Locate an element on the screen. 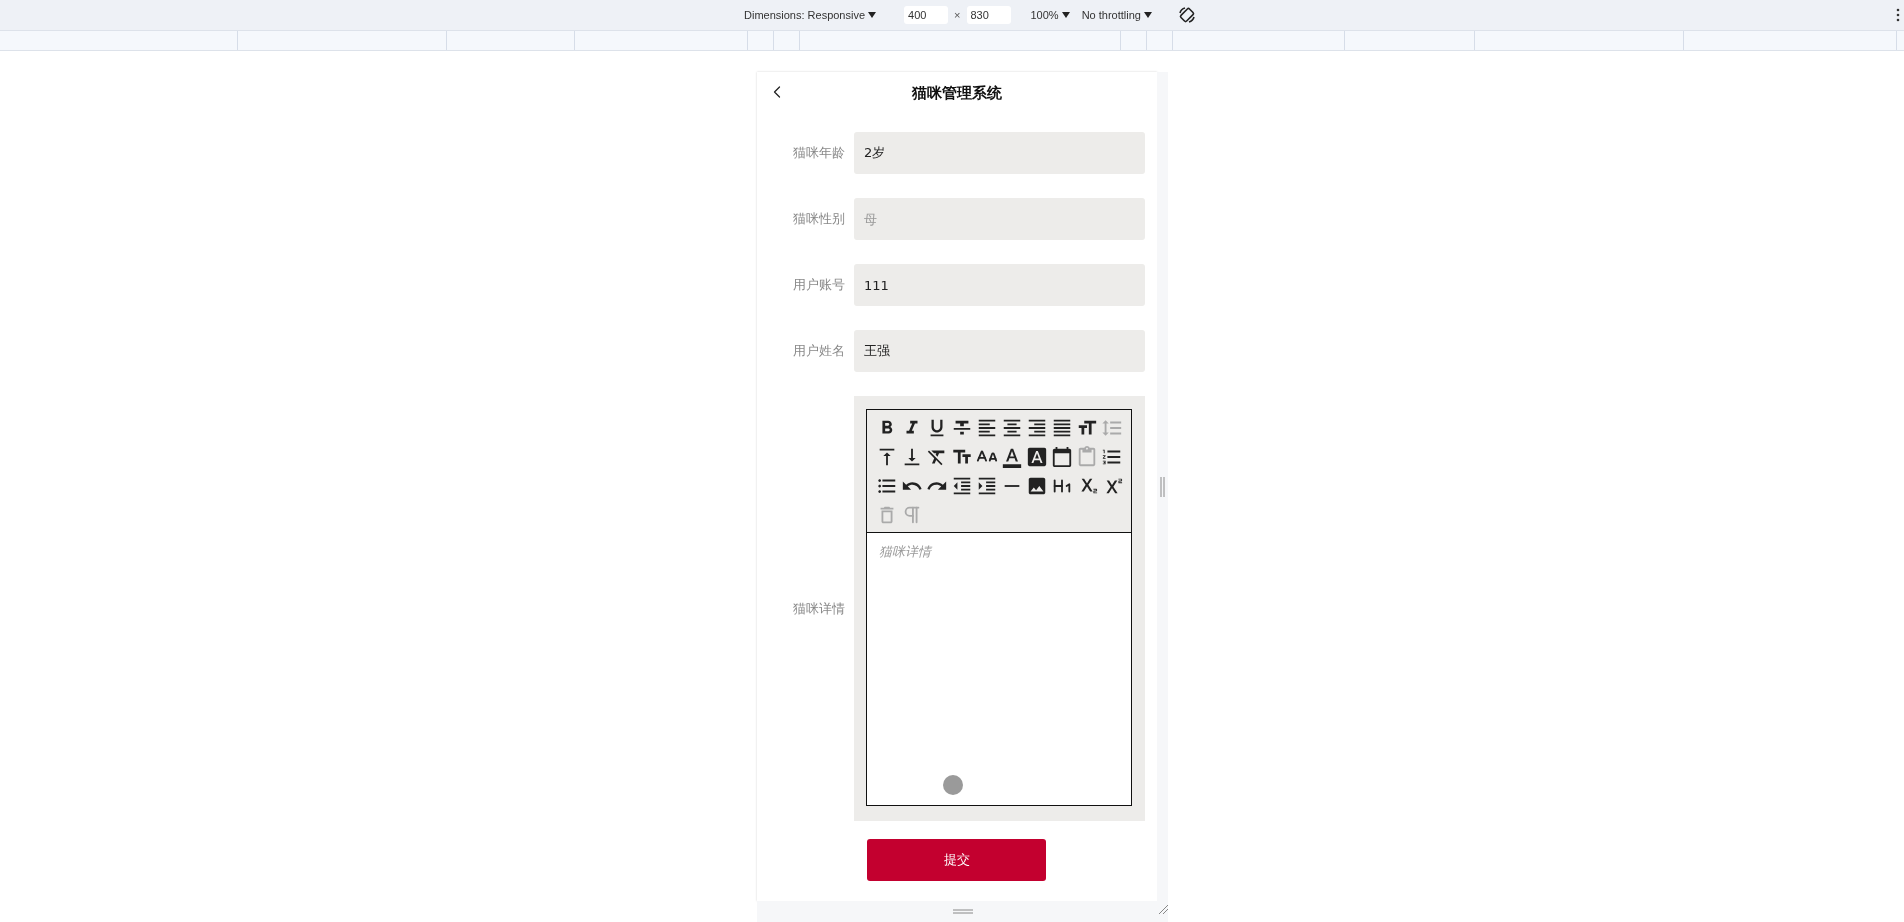 The image size is (1904, 922). field-label: 猫咪详情 is located at coordinates (819, 608).